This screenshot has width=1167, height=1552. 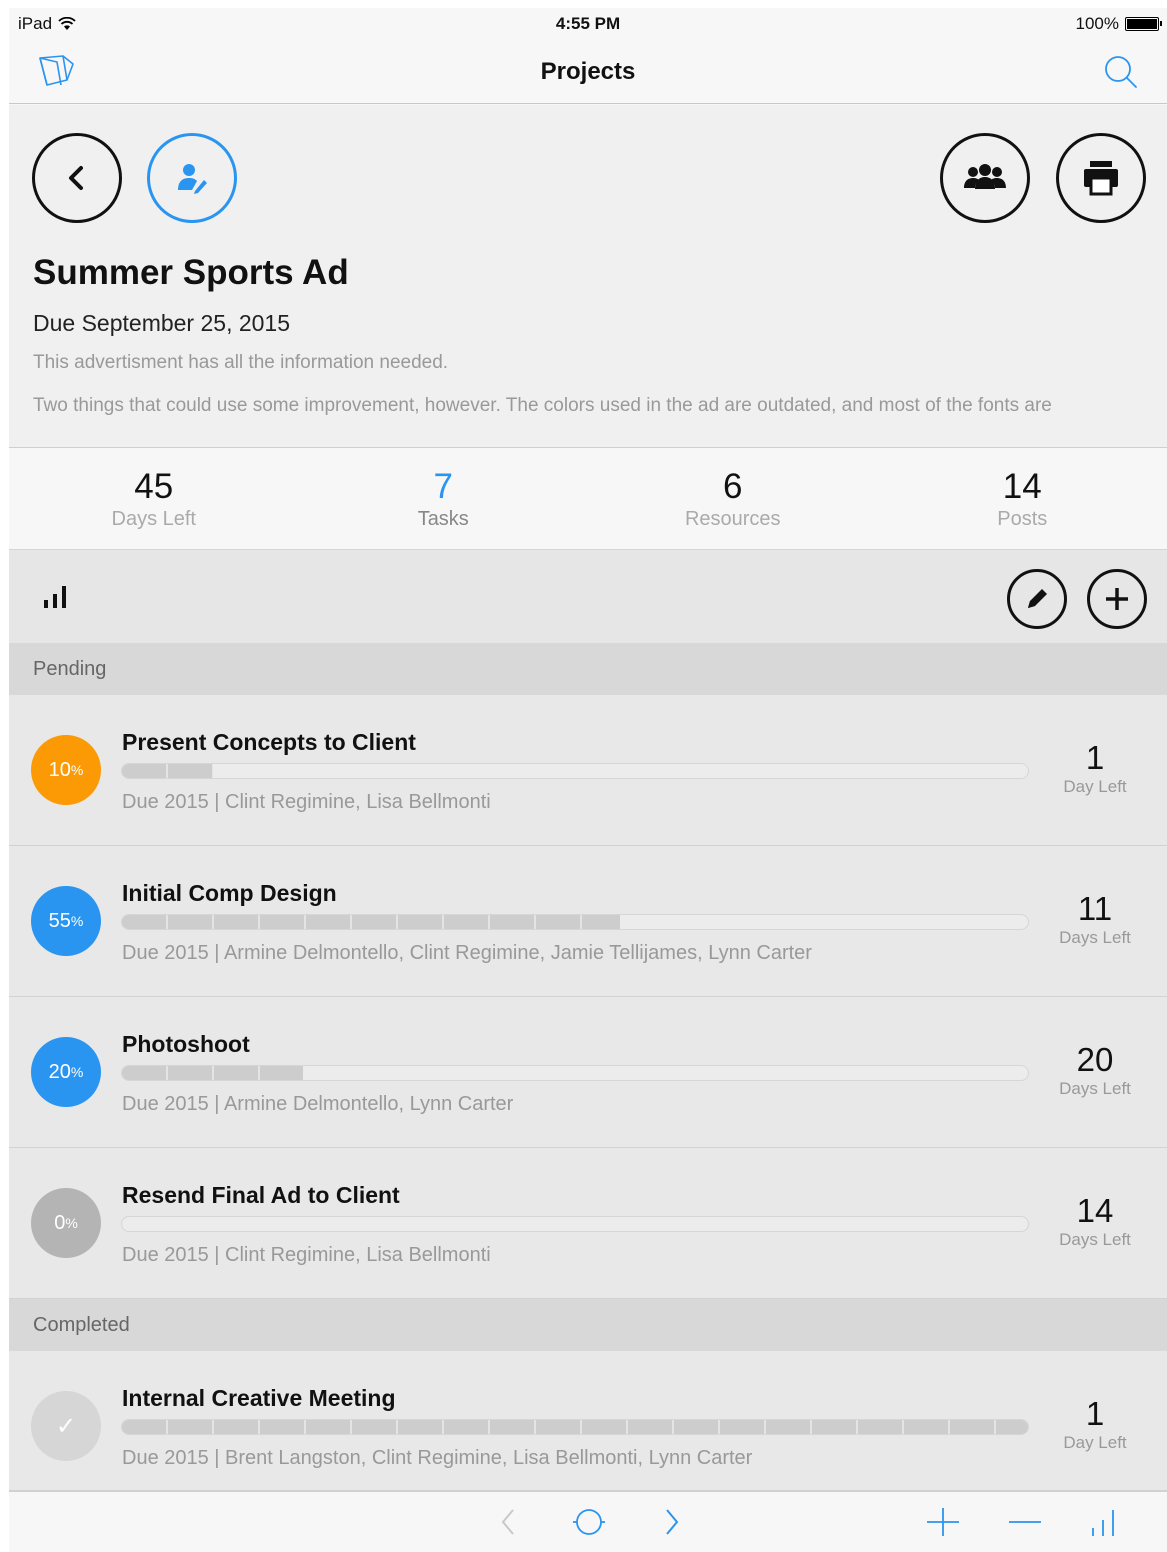 What do you see at coordinates (1121, 74) in the screenshot?
I see `search-icon` at bounding box center [1121, 74].